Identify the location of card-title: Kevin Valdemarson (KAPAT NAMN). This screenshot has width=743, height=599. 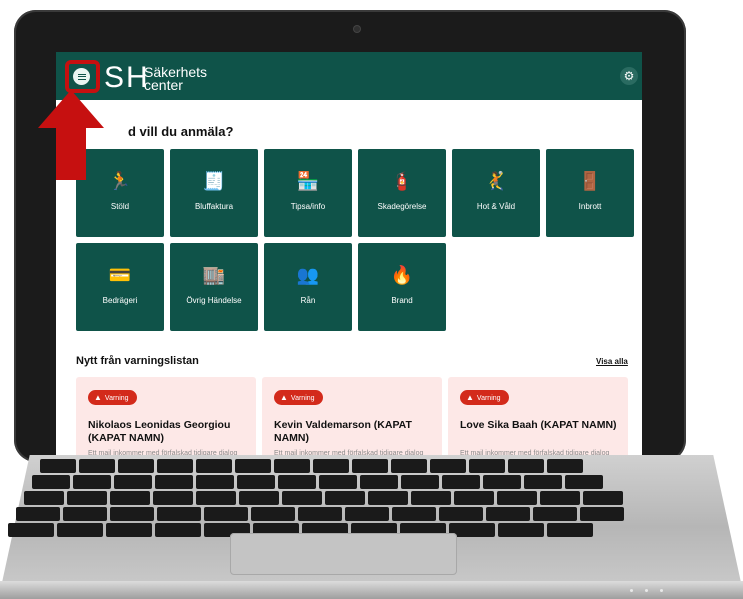
(343, 431).